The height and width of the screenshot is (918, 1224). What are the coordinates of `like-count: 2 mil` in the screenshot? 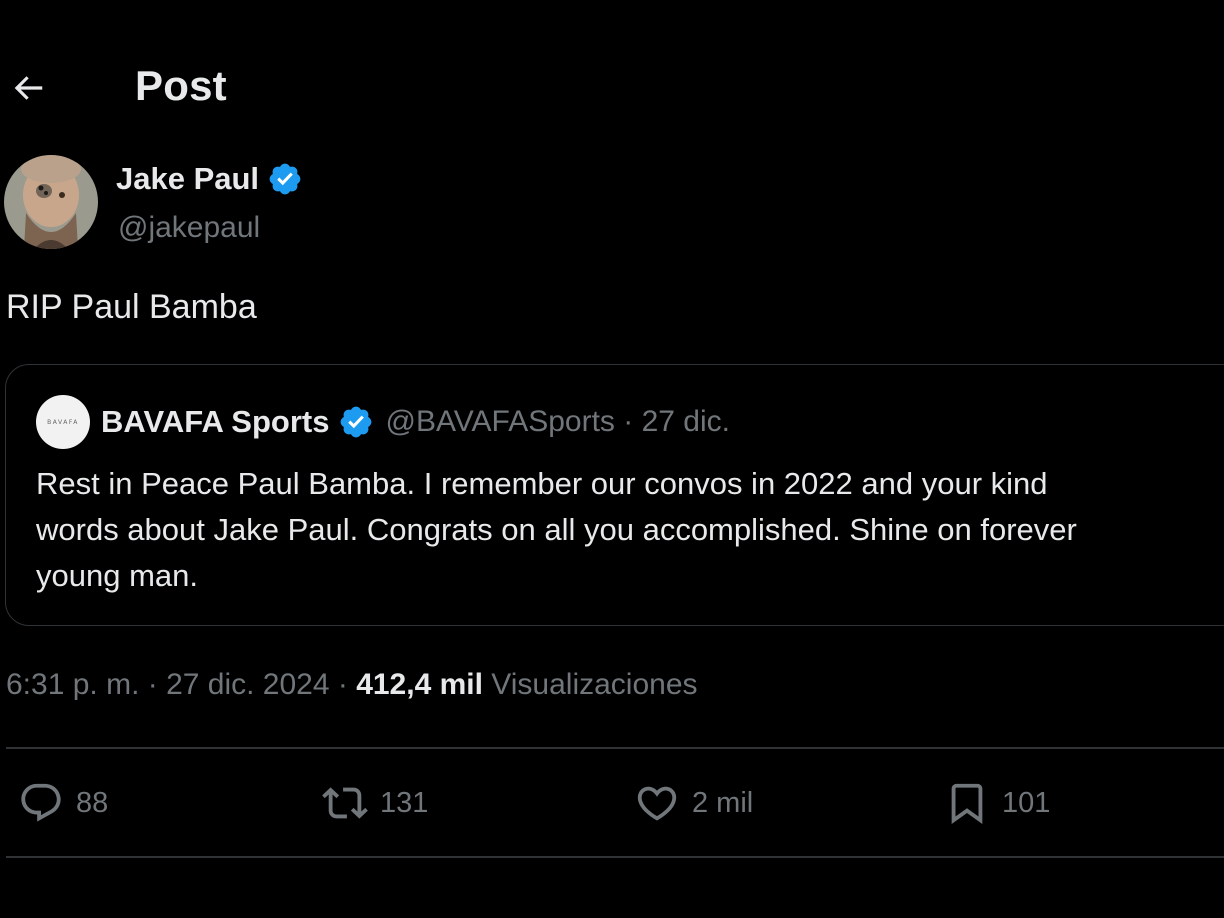 It's located at (723, 802).